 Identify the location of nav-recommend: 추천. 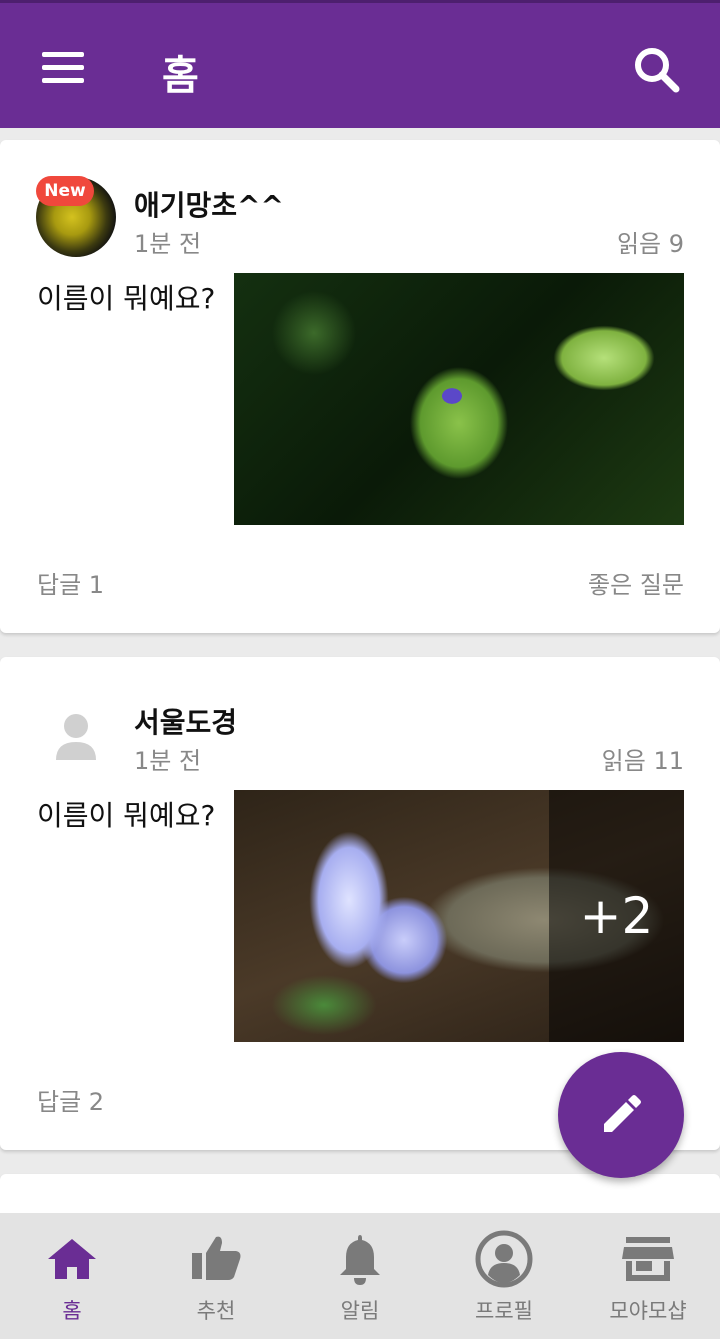
(216, 1276).